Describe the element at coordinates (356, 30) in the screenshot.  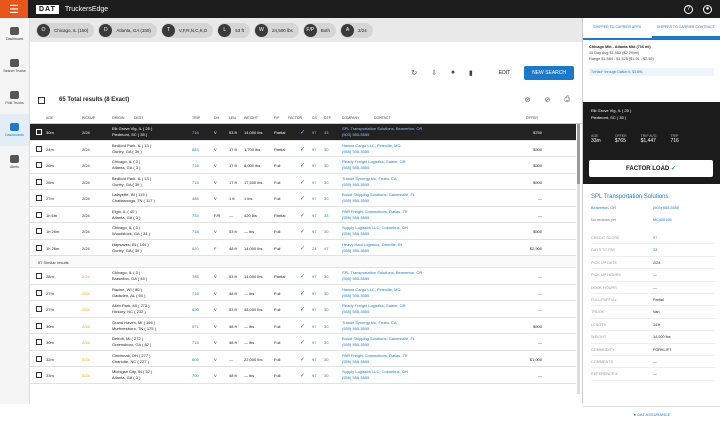
I see `criteria-chip: A2/24` at that location.